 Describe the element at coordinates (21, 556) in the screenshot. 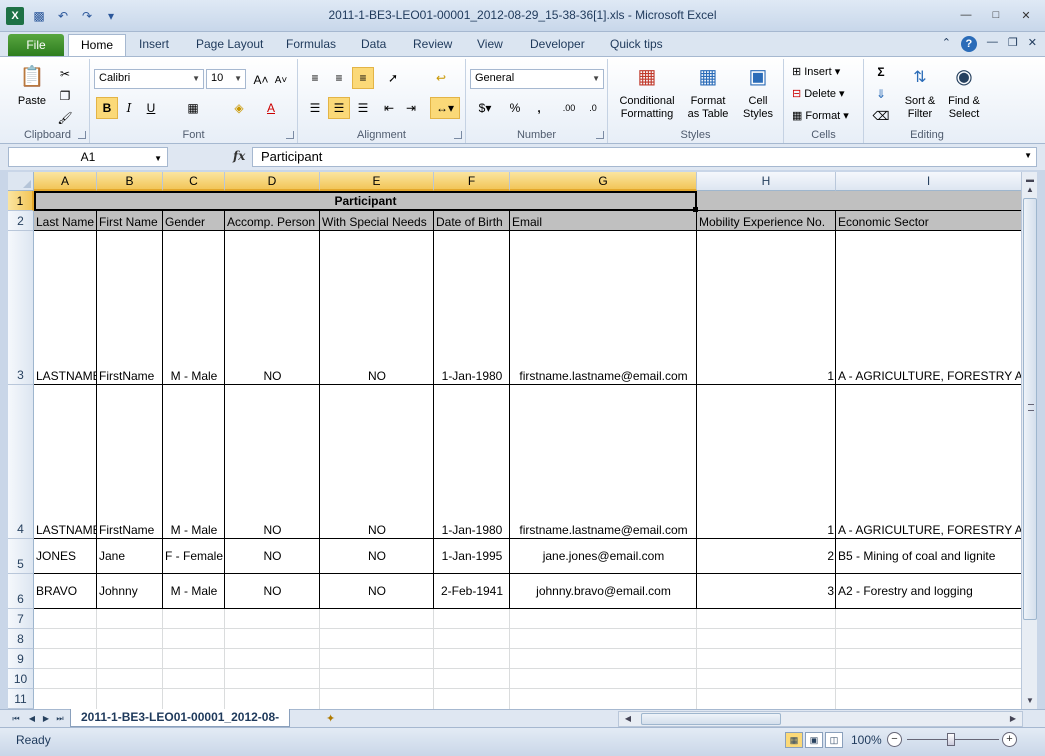

I see `row-header-5: 5` at that location.